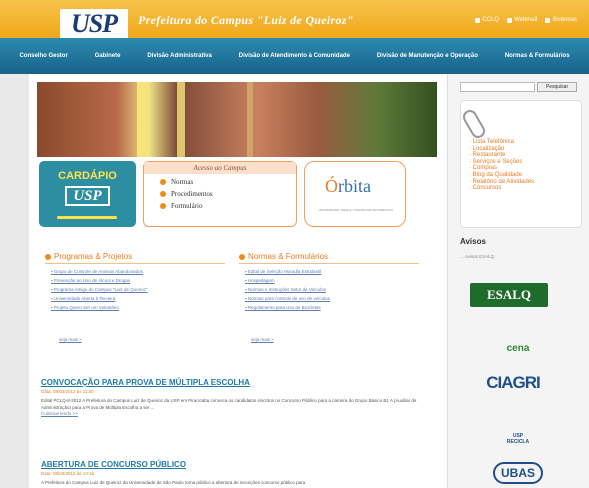 Image resolution: width=589 pixels, height=488 pixels. What do you see at coordinates (138, 280) in the screenshot?
I see `list-item: Prevenção ao Uso de Álcool e Drogas` at bounding box center [138, 280].